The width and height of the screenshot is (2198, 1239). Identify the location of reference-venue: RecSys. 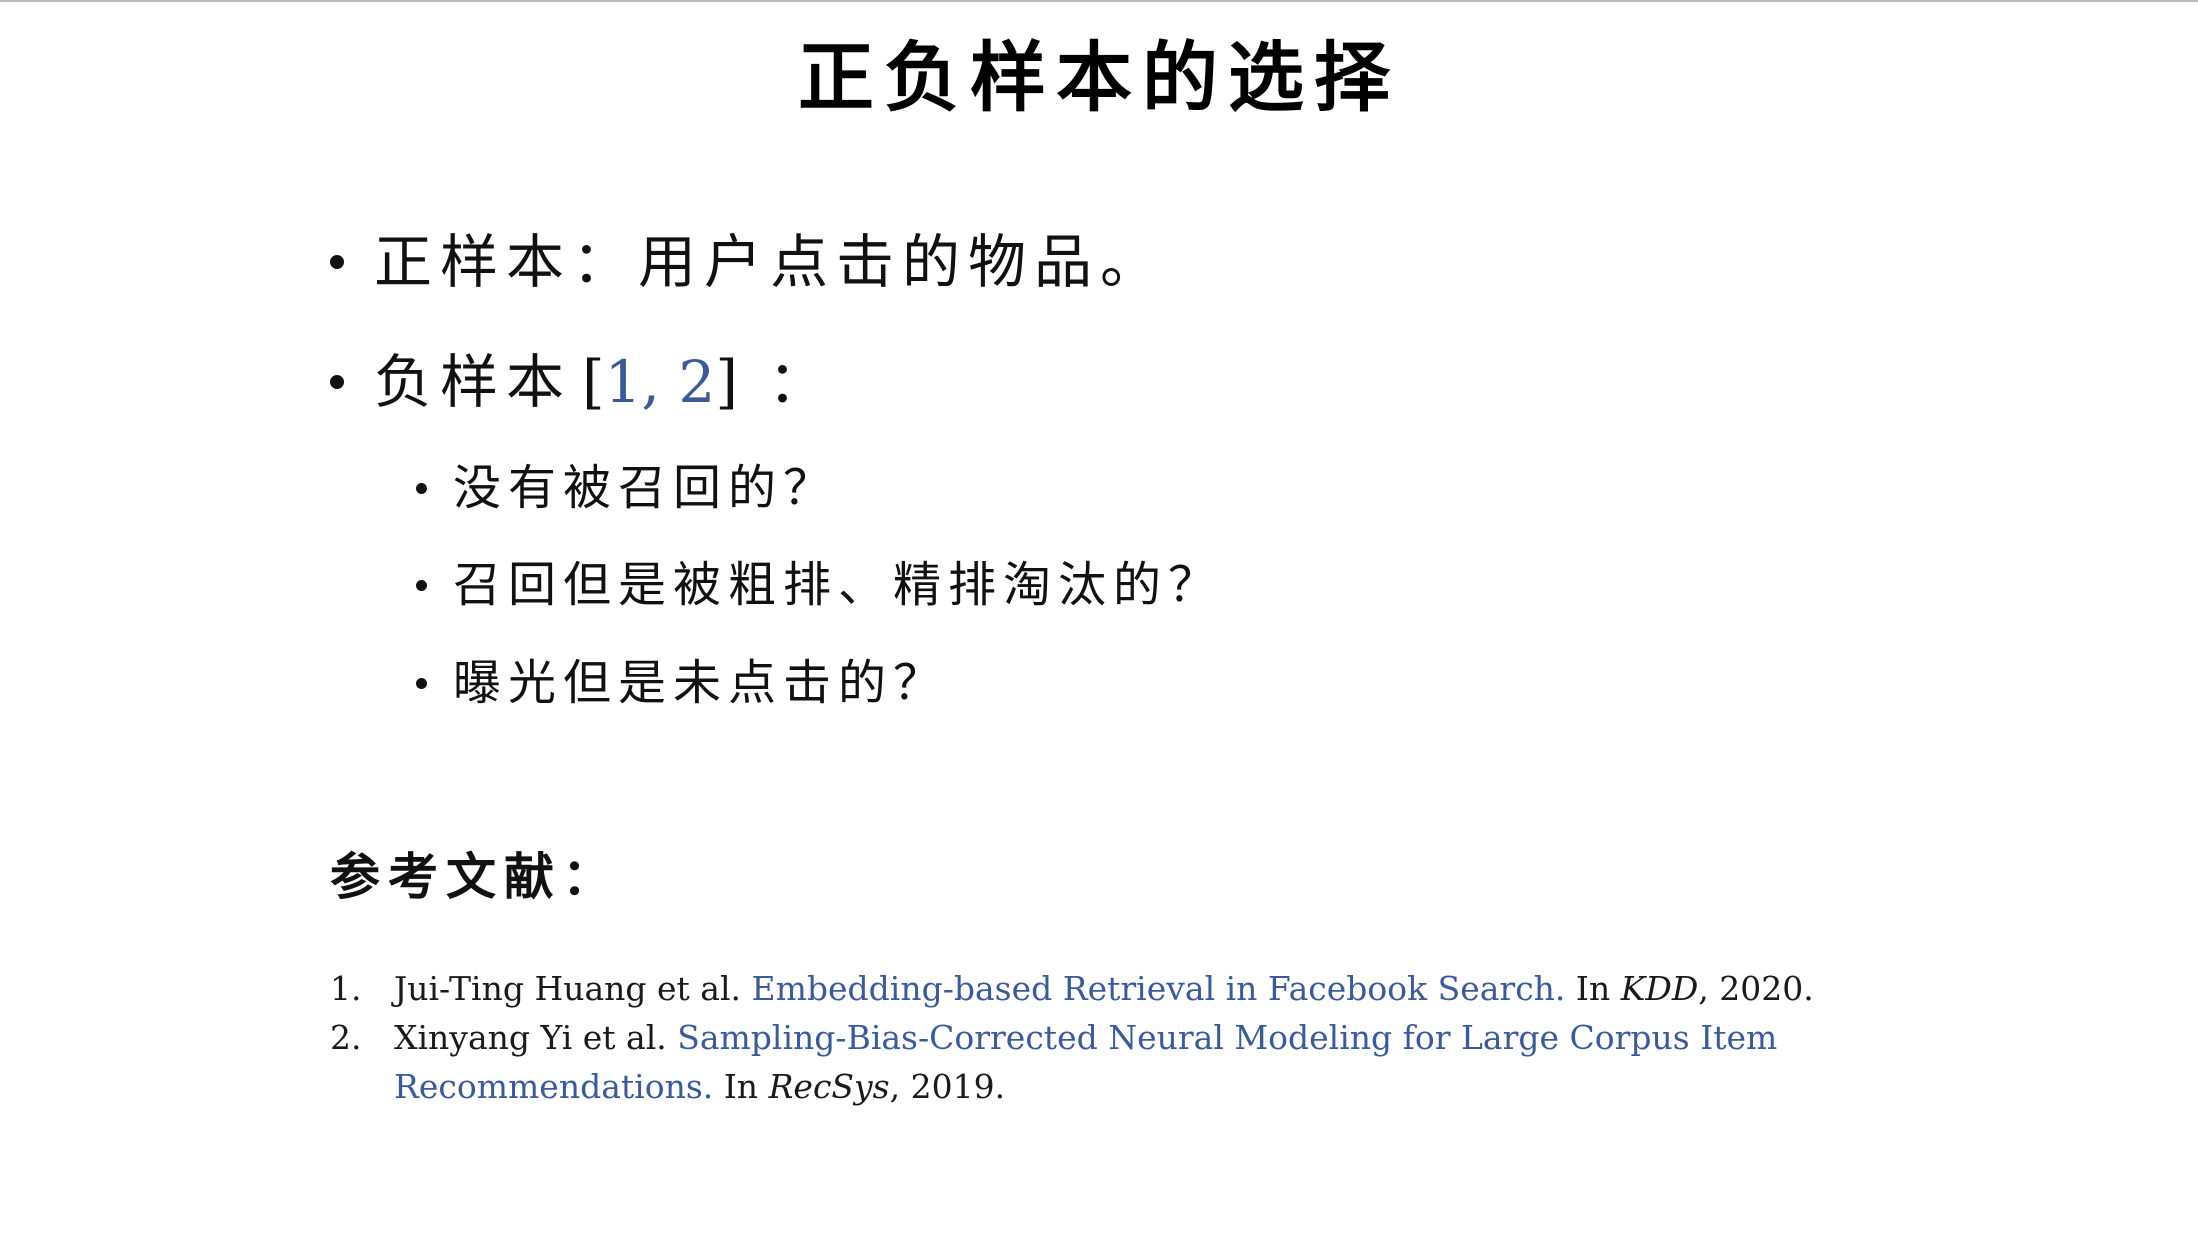
(829, 1086).